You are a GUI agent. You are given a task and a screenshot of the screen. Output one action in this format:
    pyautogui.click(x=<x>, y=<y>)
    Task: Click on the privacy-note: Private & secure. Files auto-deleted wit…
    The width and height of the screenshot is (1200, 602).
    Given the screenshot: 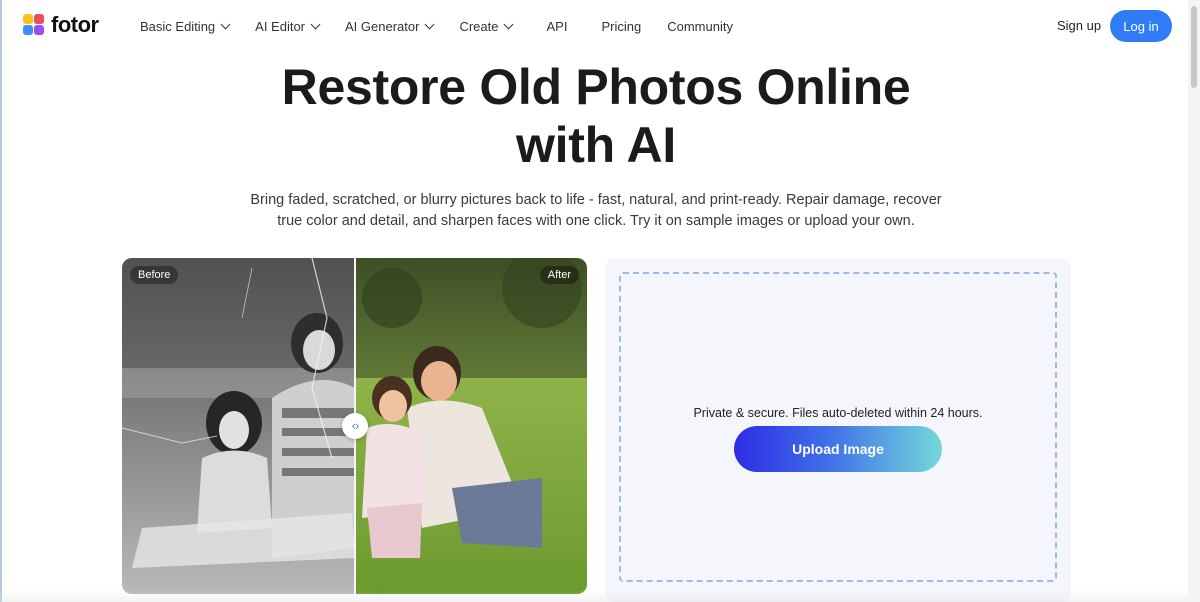 What is the action you would take?
    pyautogui.click(x=838, y=413)
    